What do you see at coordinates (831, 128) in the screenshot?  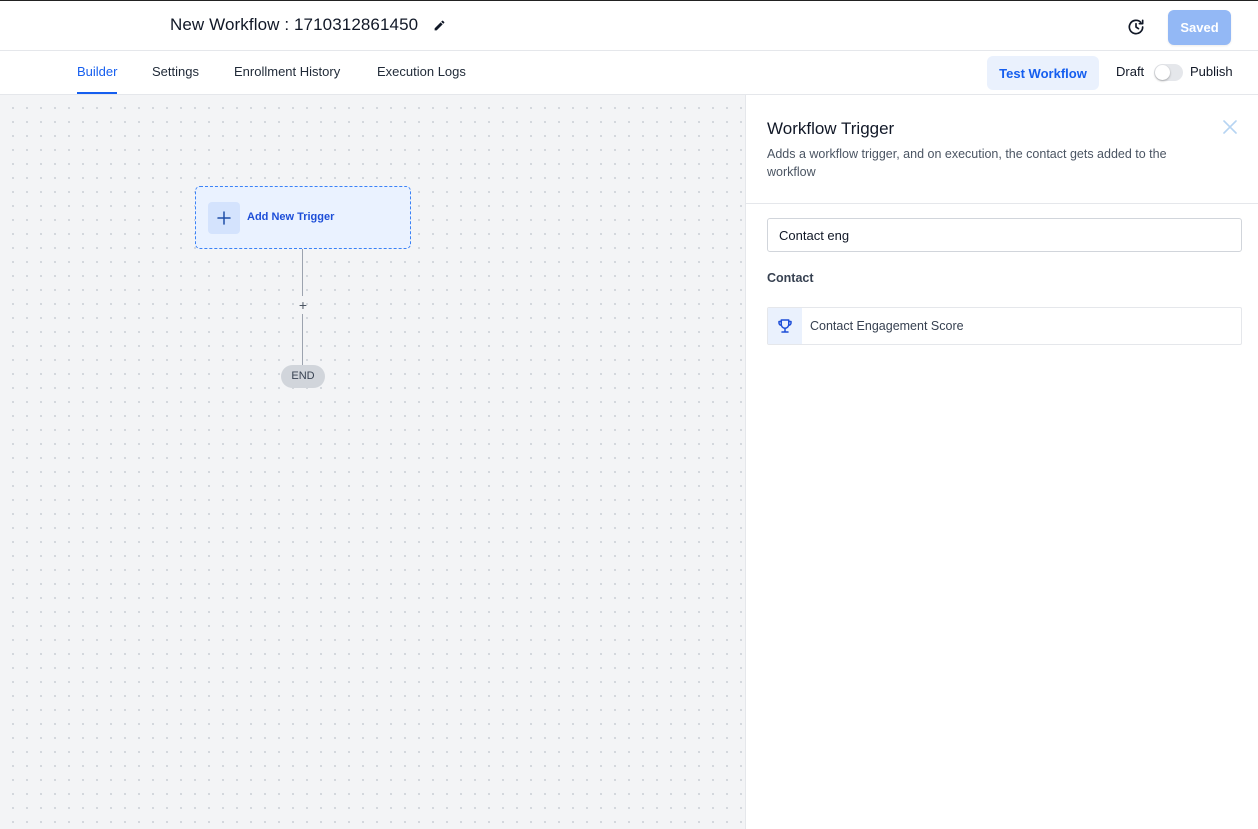 I see `panel-title: Workflow Trigger` at bounding box center [831, 128].